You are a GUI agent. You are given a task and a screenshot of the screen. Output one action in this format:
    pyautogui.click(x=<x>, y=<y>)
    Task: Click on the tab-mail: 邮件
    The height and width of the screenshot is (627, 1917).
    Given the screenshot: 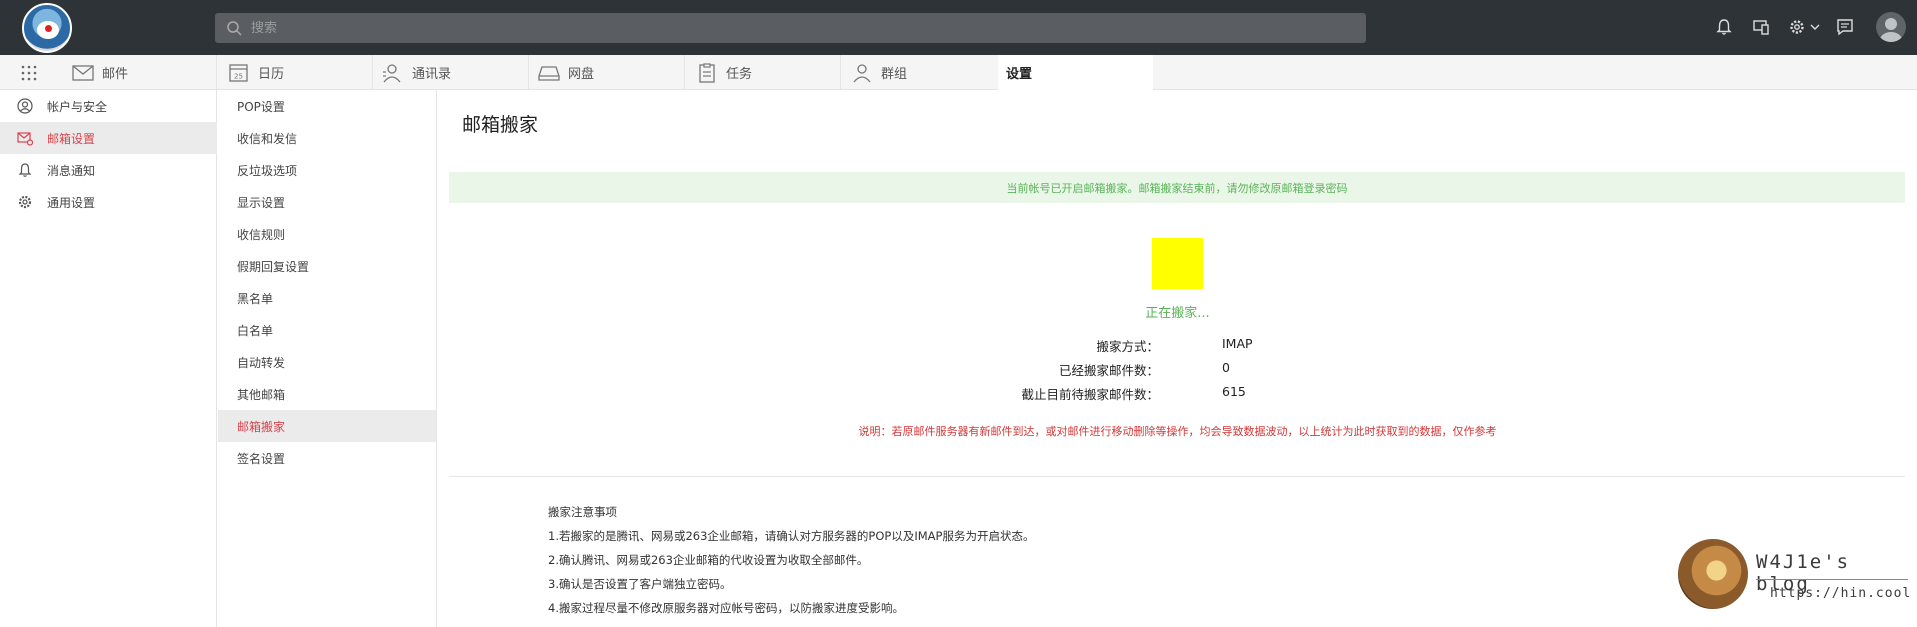 What is the action you would take?
    pyautogui.click(x=100, y=72)
    